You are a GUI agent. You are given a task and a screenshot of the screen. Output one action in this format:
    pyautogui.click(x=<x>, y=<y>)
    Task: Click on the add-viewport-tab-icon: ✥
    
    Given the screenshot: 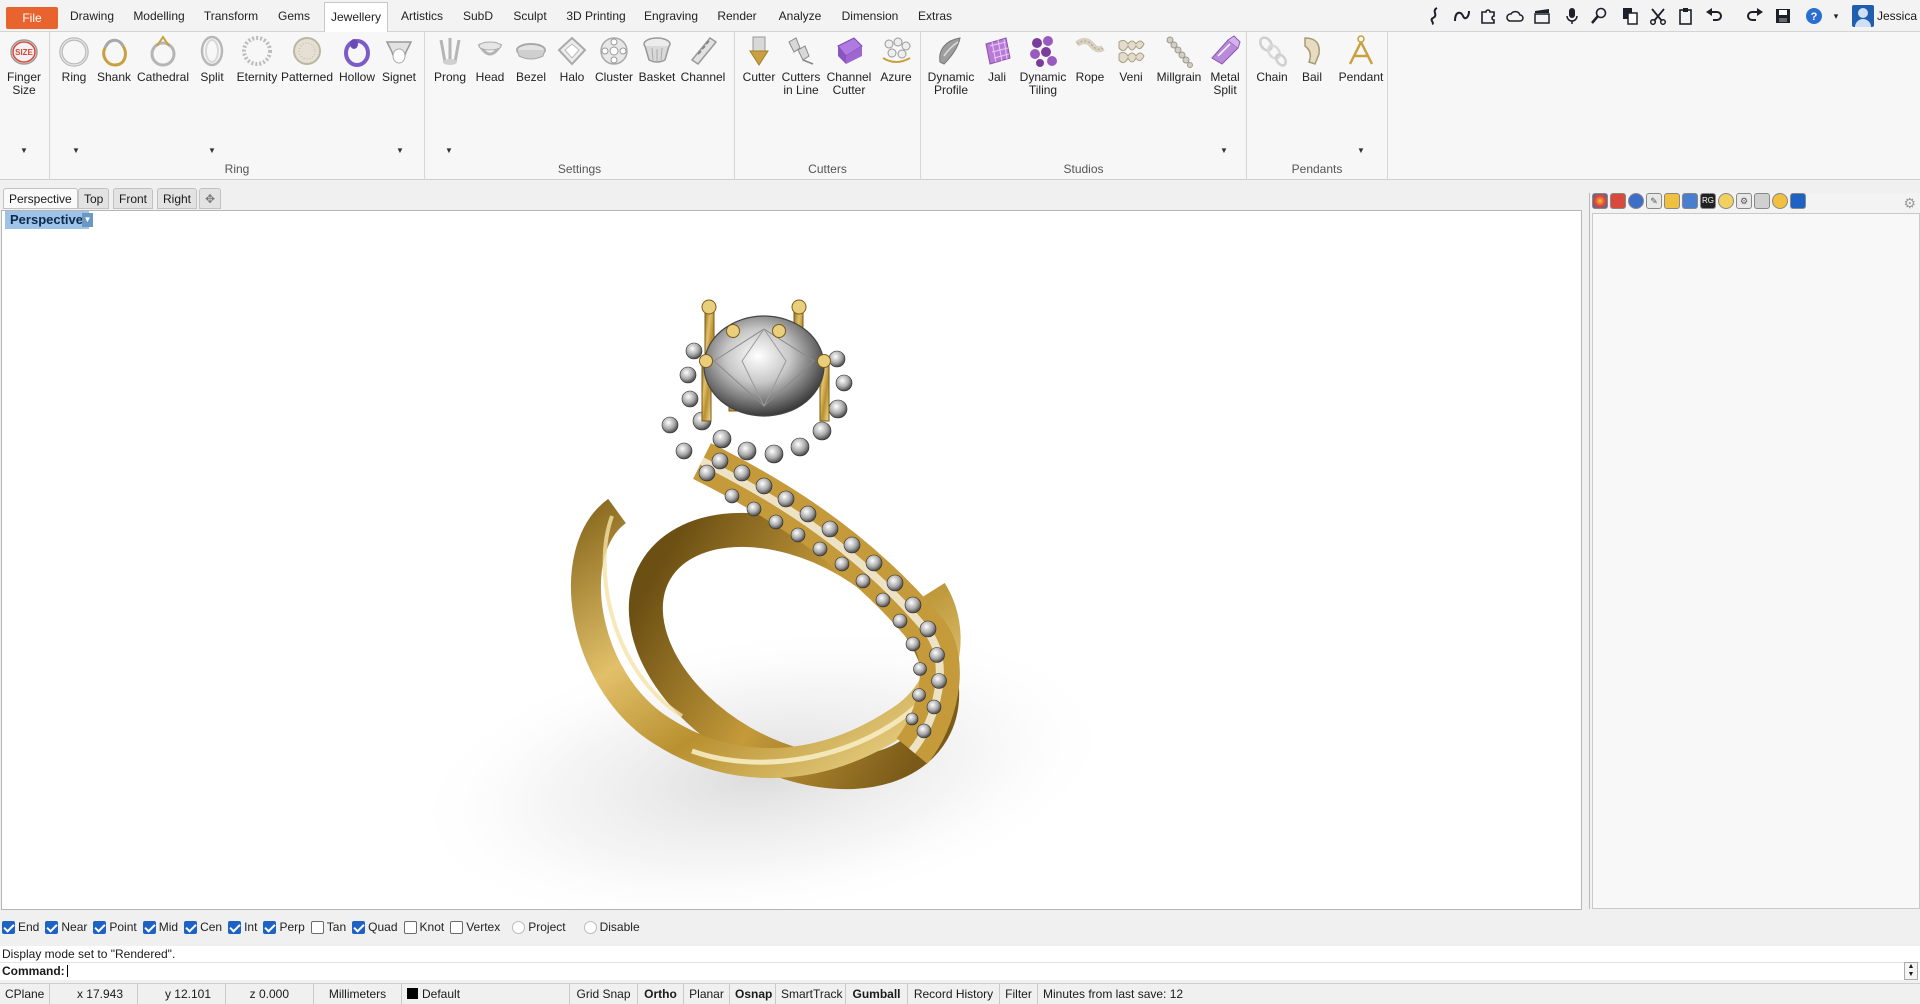 What is the action you would take?
    pyautogui.click(x=210, y=198)
    